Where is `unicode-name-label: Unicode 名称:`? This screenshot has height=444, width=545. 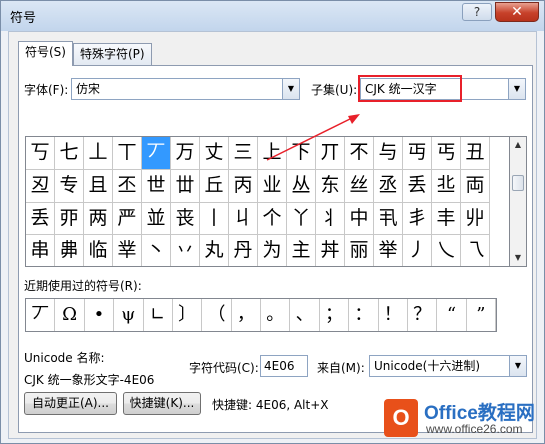
unicode-name-label: Unicode 名称: is located at coordinates (64, 358).